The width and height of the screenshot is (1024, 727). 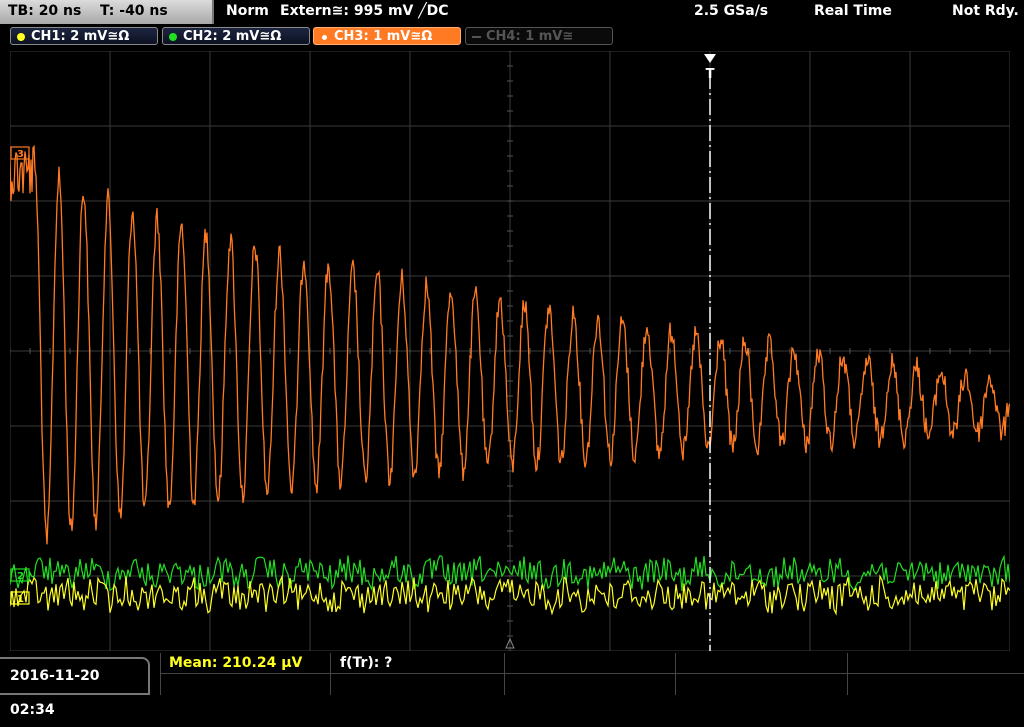 I want to click on ch2-label: CH2: 2 mV≅Ω, so click(x=232, y=36).